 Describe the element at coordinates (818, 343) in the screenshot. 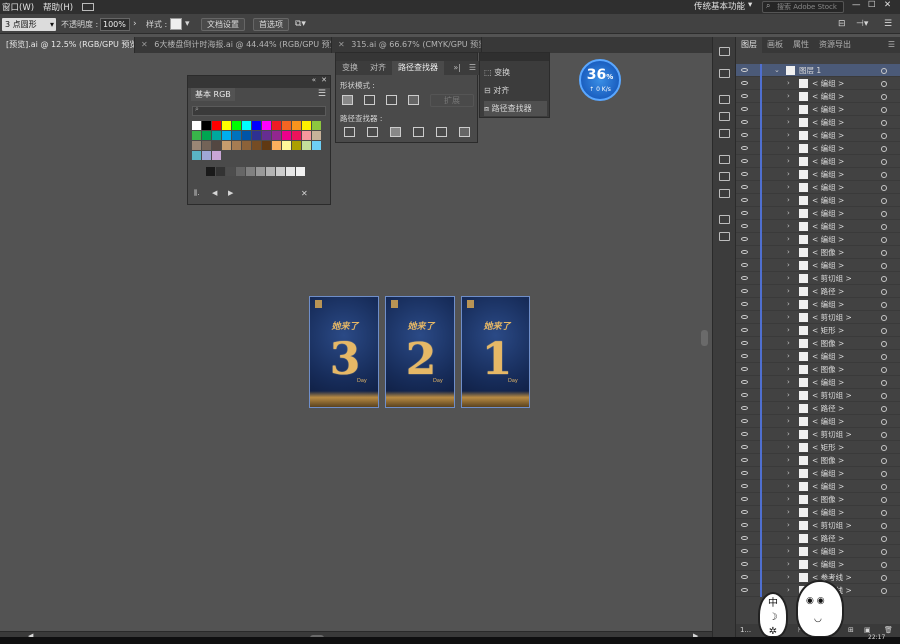

I see `sublayer-row: › < 图像 >` at that location.